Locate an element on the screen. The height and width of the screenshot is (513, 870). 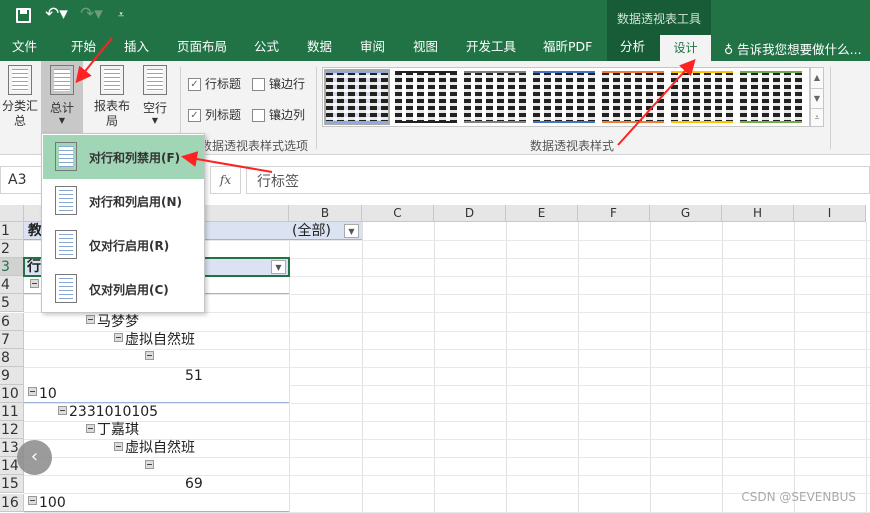
style-options-group-label: 数据透视表样式选项 is located at coordinates (254, 146).